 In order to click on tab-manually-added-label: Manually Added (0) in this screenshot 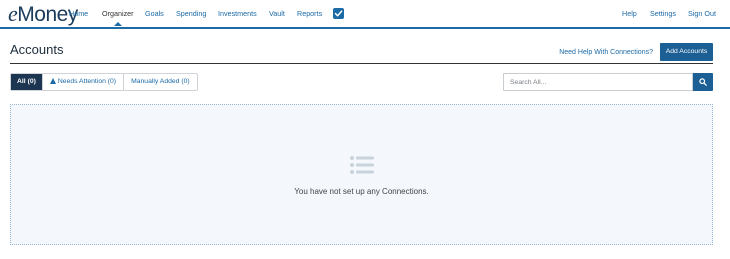, I will do `click(160, 81)`.